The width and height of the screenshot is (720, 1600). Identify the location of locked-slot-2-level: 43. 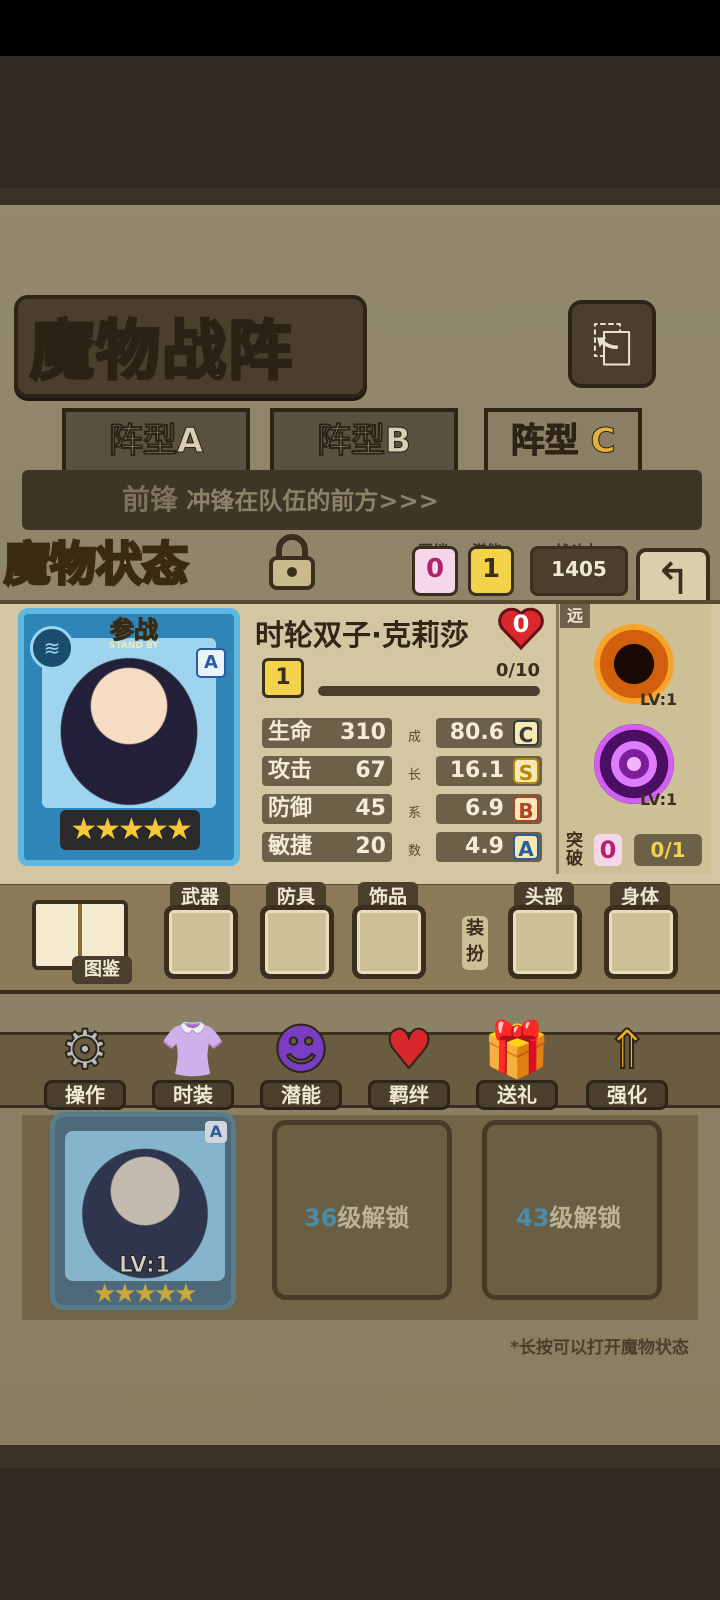
(533, 1218).